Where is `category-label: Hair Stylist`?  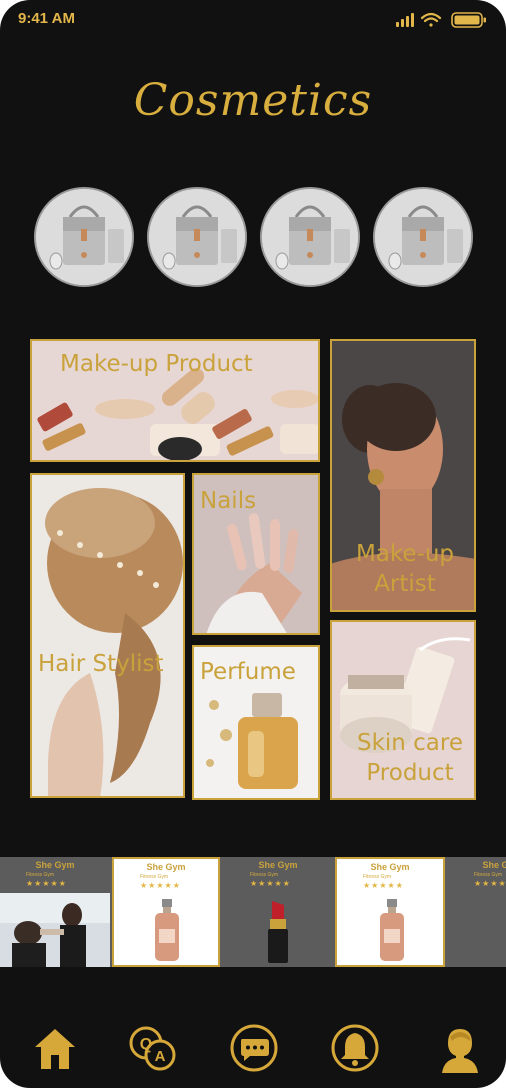
category-label: Hair Stylist is located at coordinates (101, 664).